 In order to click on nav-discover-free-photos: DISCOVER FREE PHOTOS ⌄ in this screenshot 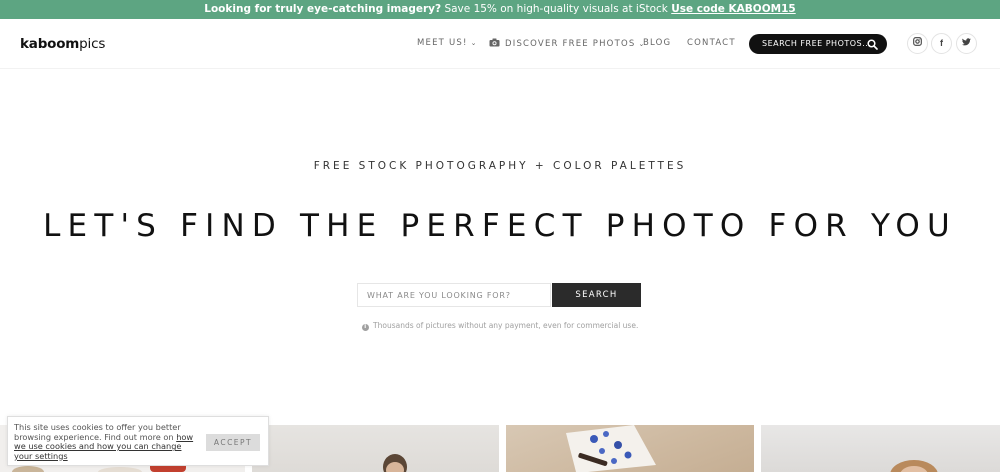, I will do `click(567, 44)`.